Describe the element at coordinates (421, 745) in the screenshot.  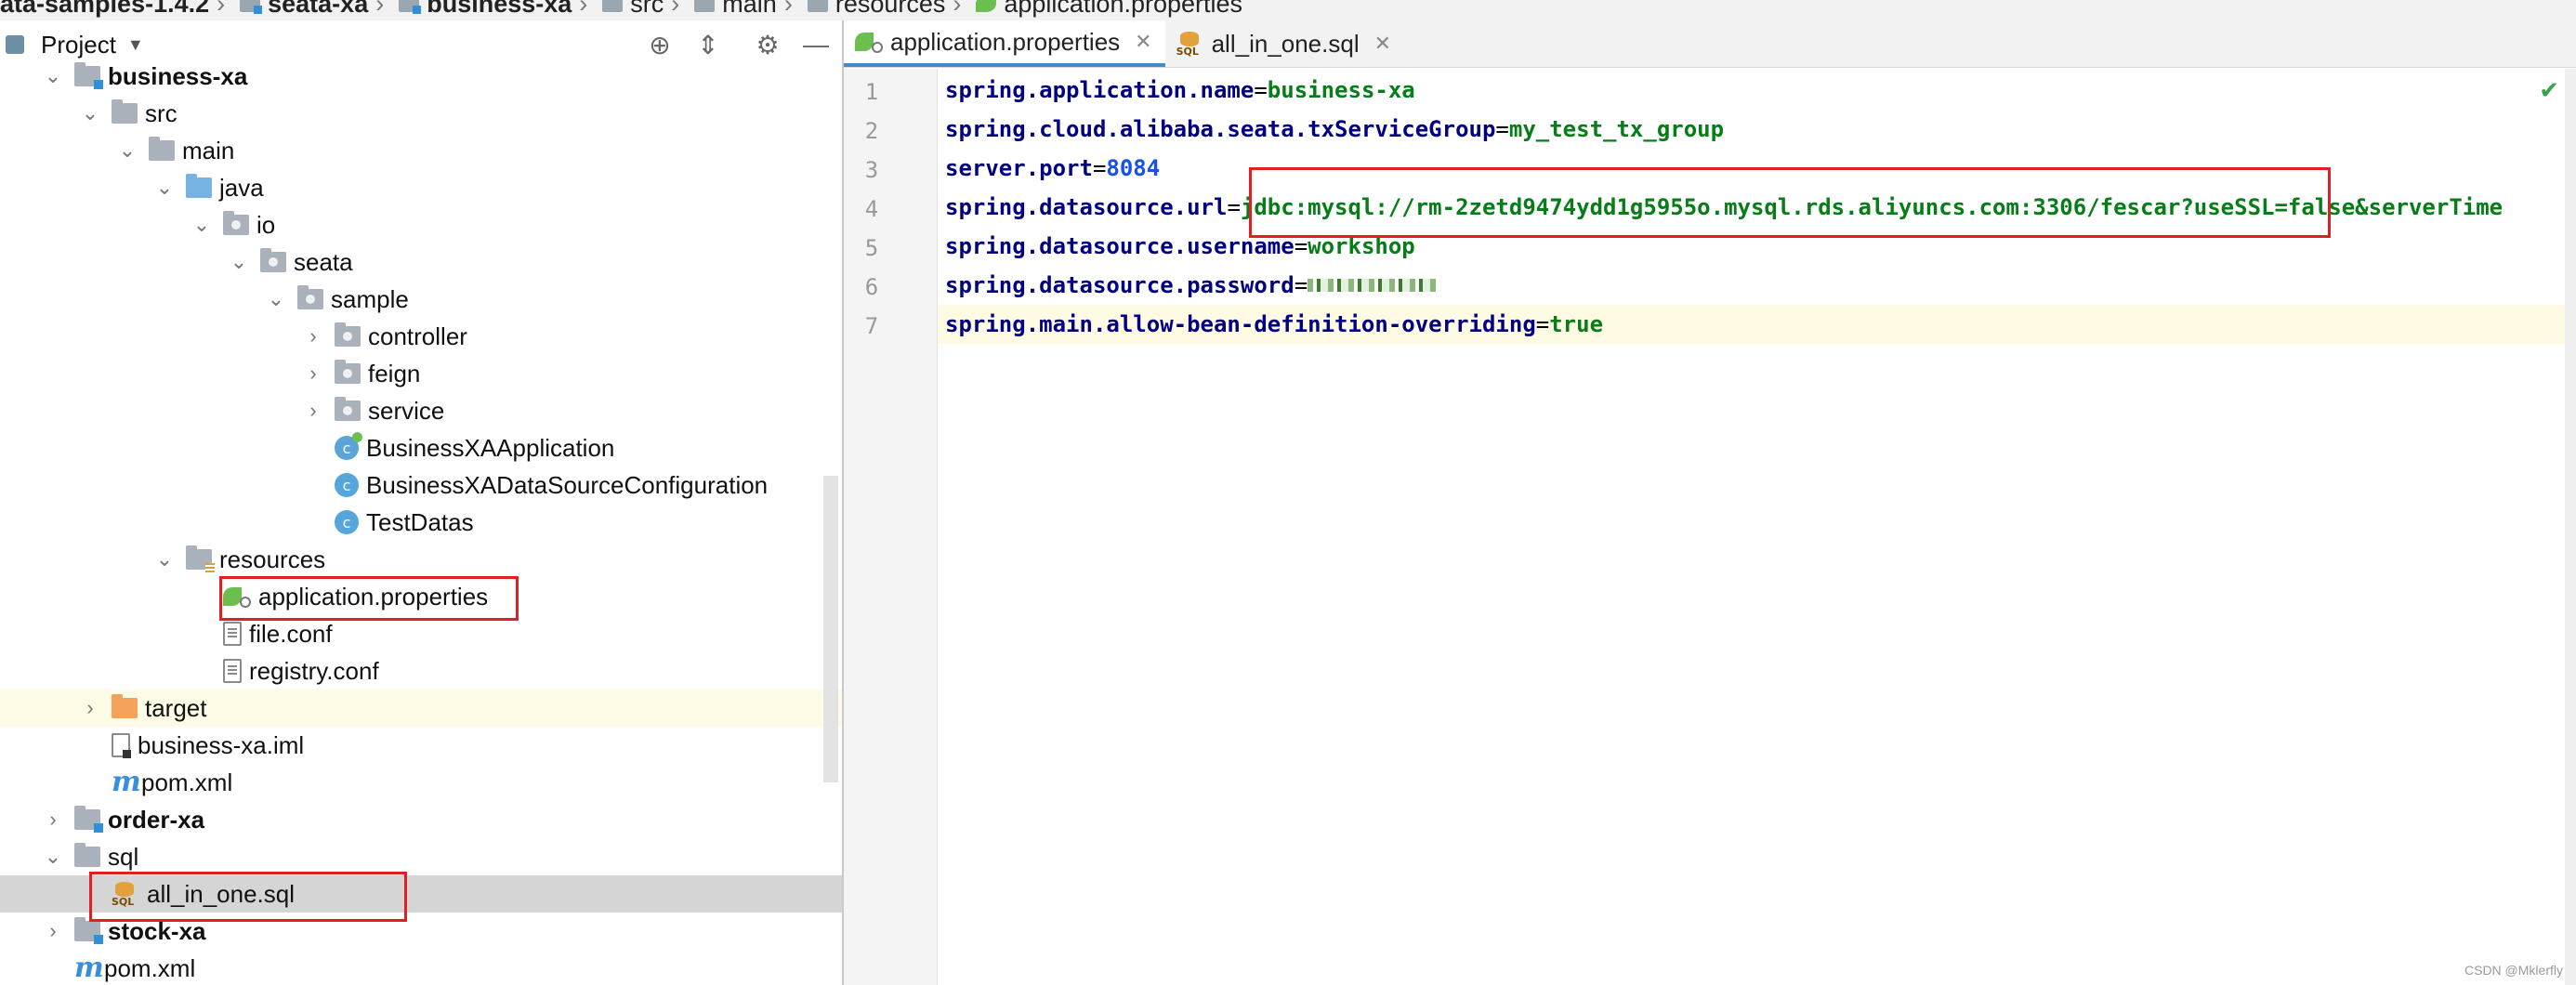
I see `tree-item-business-xa-iml: business-xa.iml` at that location.